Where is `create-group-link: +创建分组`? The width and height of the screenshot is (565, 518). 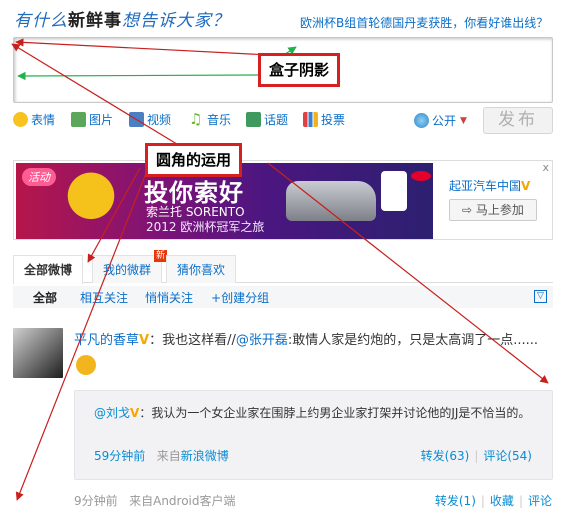
create-group-link: +创建分组 is located at coordinates (240, 297).